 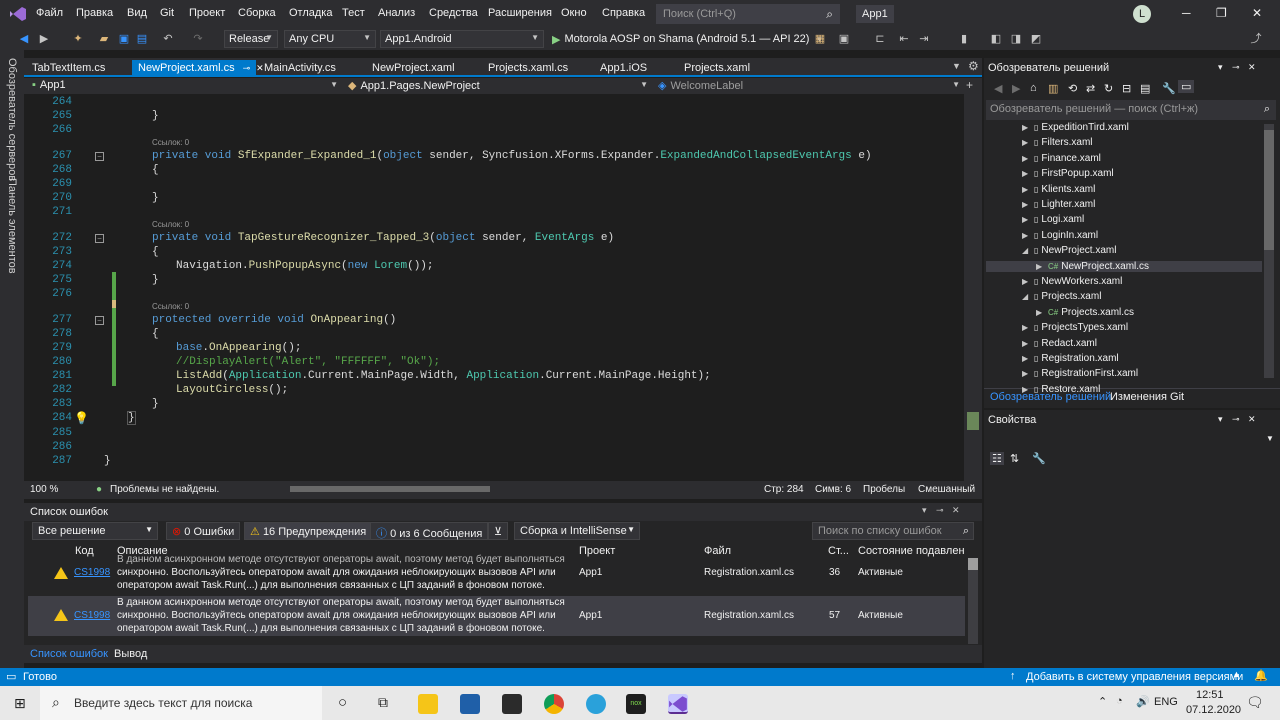 I want to click on tab-projects-xaml-cs: Projects.xaml.cs, so click(x=528, y=68).